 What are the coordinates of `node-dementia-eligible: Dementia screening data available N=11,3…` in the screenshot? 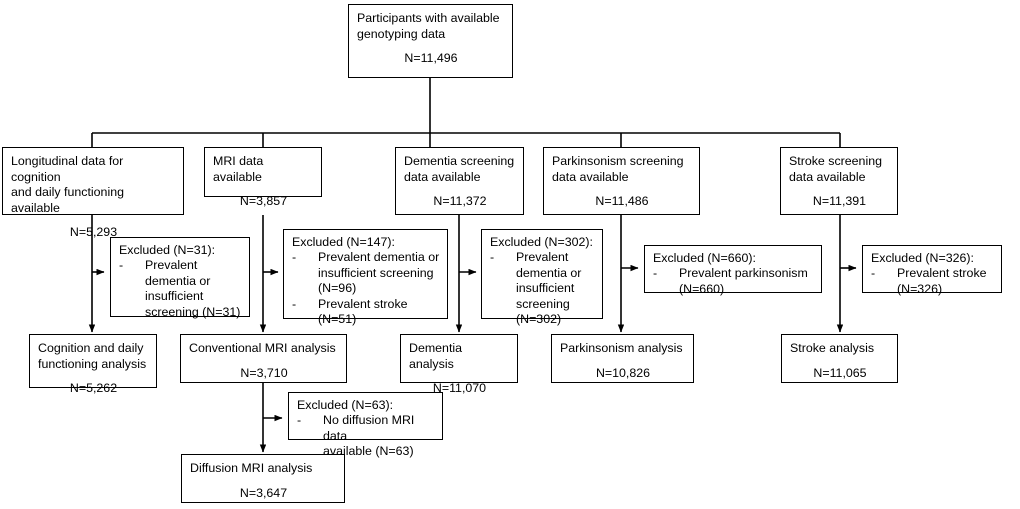 It's located at (459, 181).